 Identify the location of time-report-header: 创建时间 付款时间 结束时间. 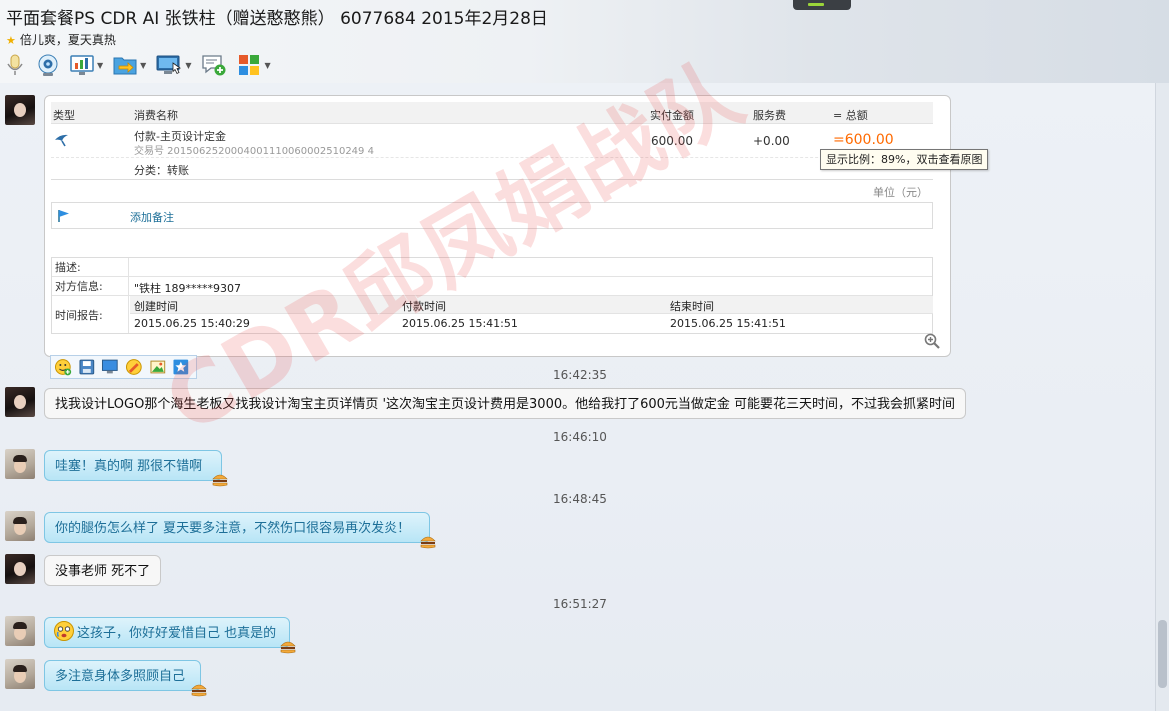
(531, 305).